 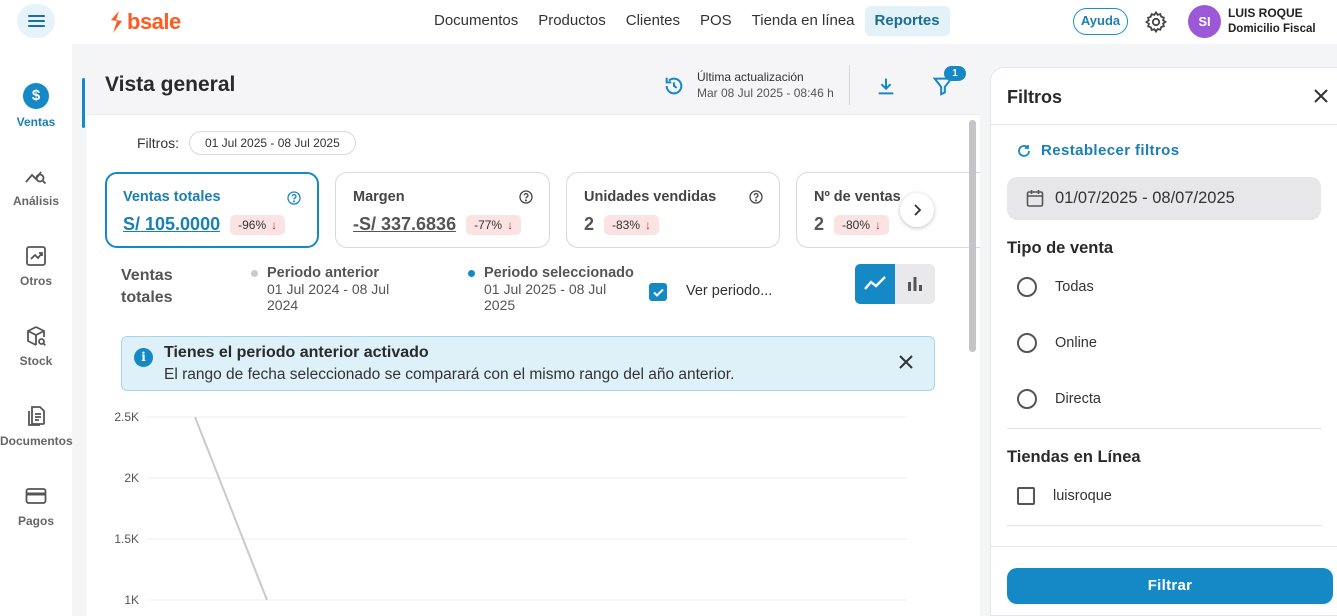 I want to click on date-range-field: 01/07/2025 - 08/07/2025, so click(x=1164, y=198).